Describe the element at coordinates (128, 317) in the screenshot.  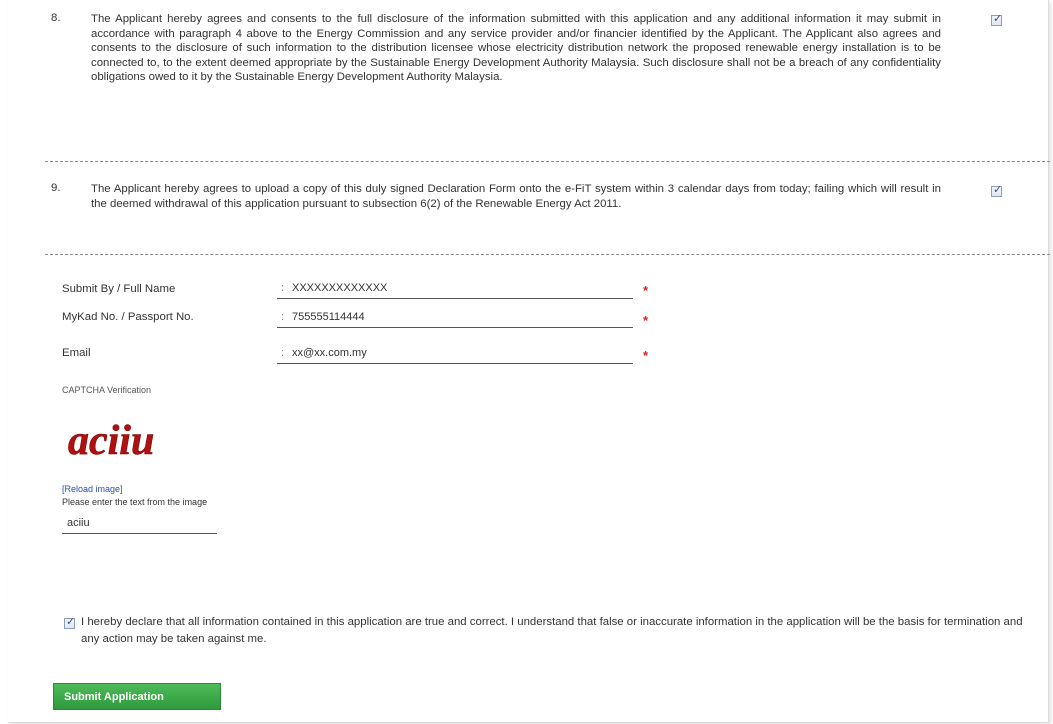
I see `mykad-label: MyKad No. / Passport No.` at that location.